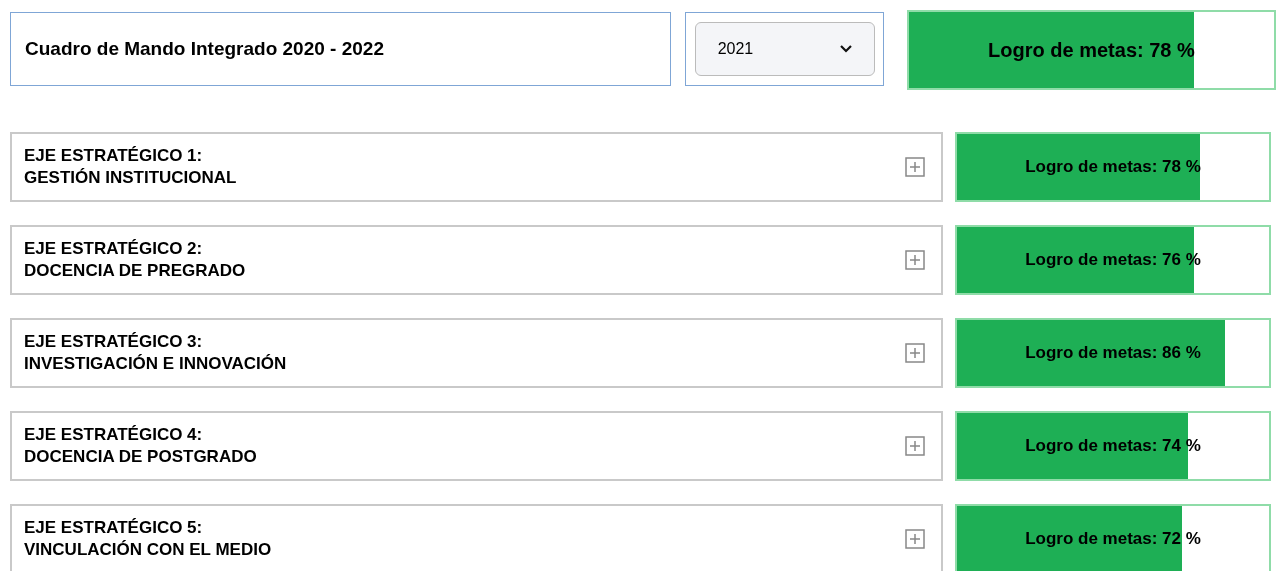 The height and width of the screenshot is (571, 1276). Describe the element at coordinates (140, 457) in the screenshot. I see `axis-subtitle: DOCENCIA DE POSTGRADO` at that location.